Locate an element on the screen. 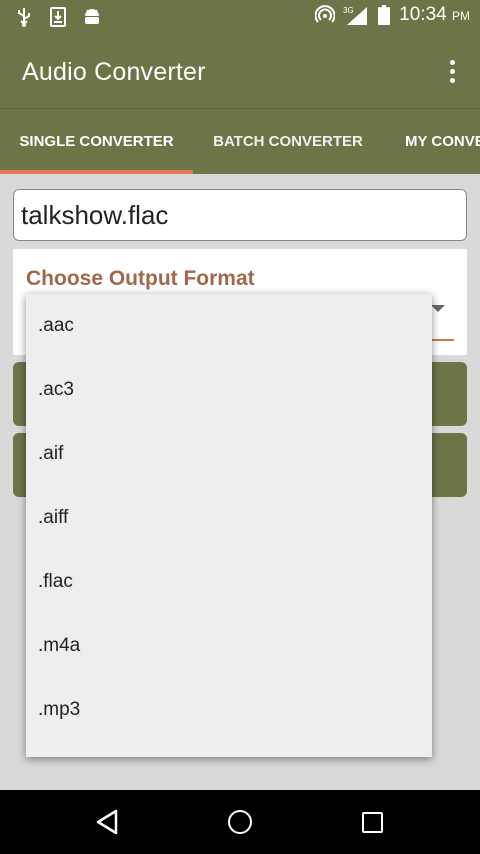 The image size is (480, 854). download-icon is located at coordinates (58, 17).